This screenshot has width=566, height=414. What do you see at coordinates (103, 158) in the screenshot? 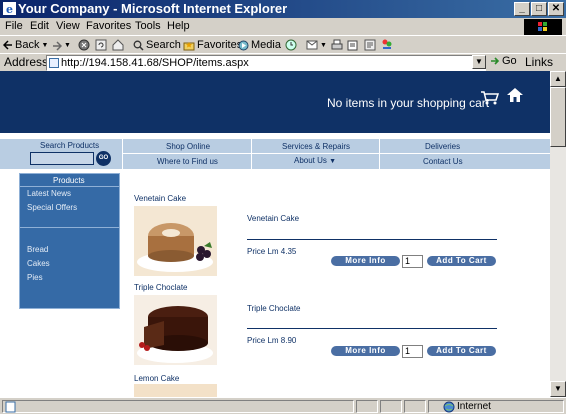
I see `search-go-button: GO` at bounding box center [103, 158].